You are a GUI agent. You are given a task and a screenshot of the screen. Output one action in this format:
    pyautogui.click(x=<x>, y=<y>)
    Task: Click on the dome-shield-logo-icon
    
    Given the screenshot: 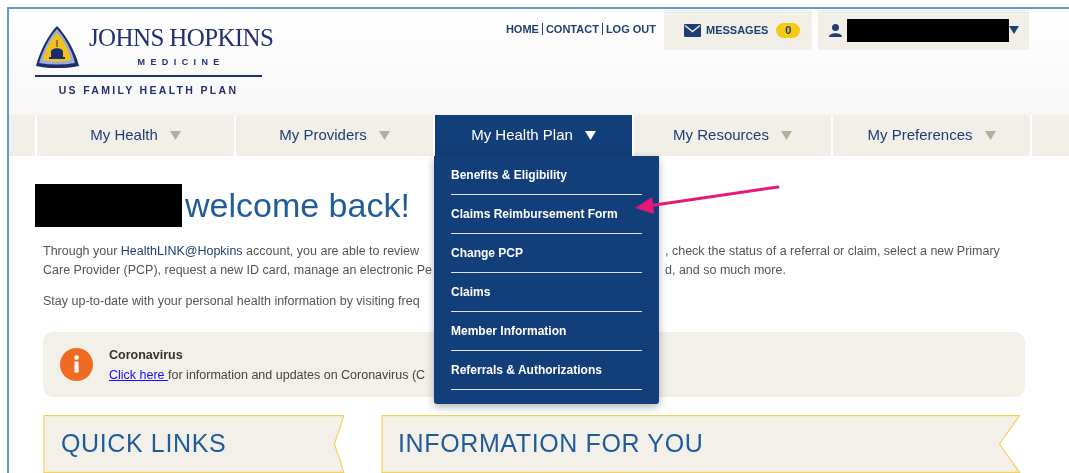 What is the action you would take?
    pyautogui.click(x=57, y=47)
    